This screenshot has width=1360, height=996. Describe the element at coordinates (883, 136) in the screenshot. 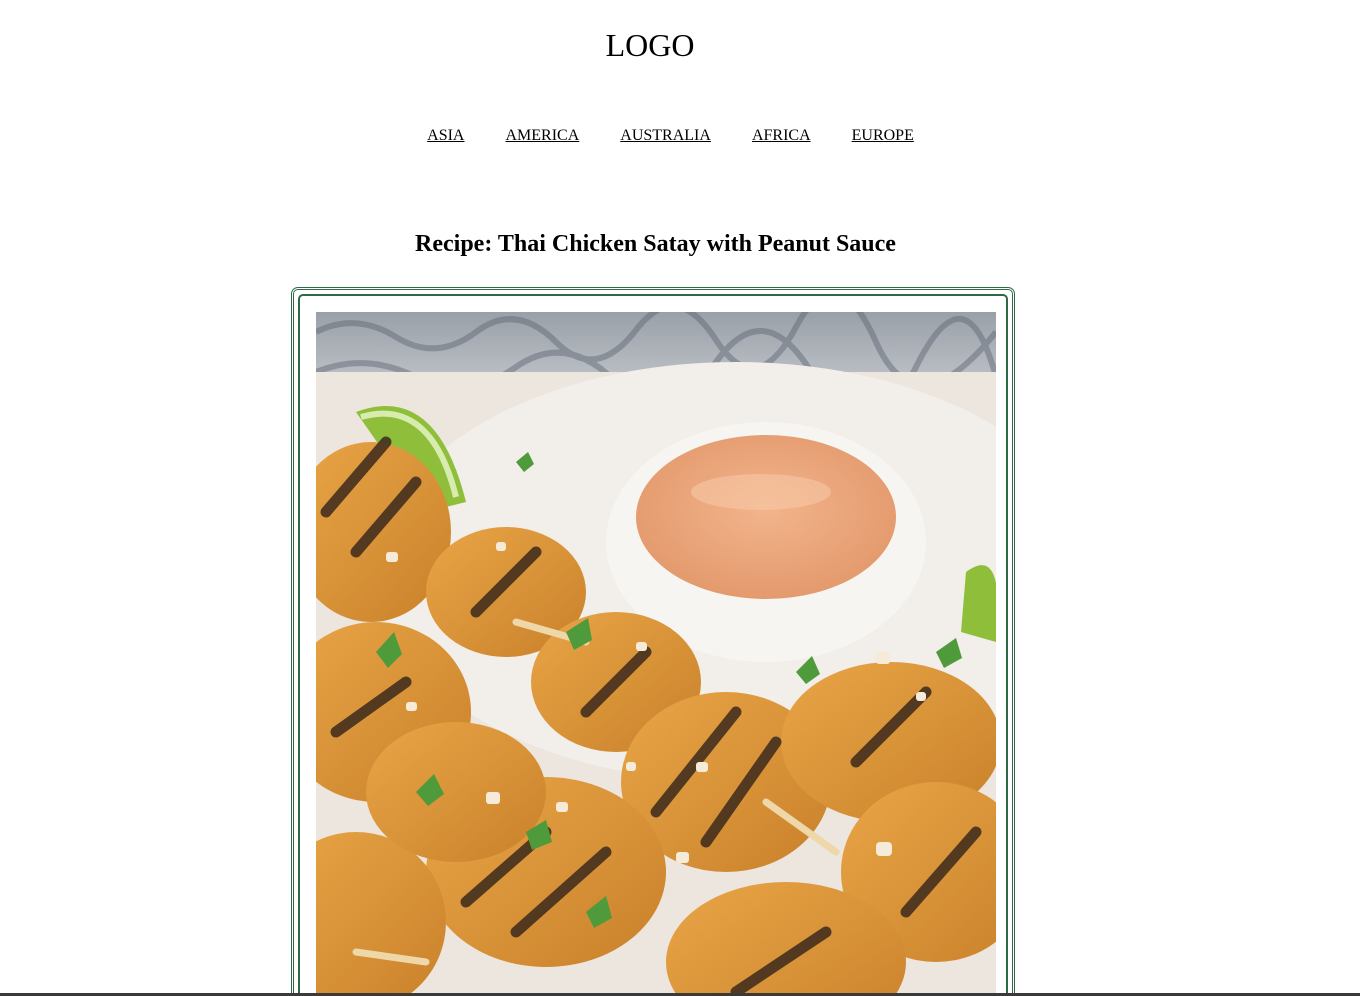

I see `nav-link-europe: EUROPE` at that location.